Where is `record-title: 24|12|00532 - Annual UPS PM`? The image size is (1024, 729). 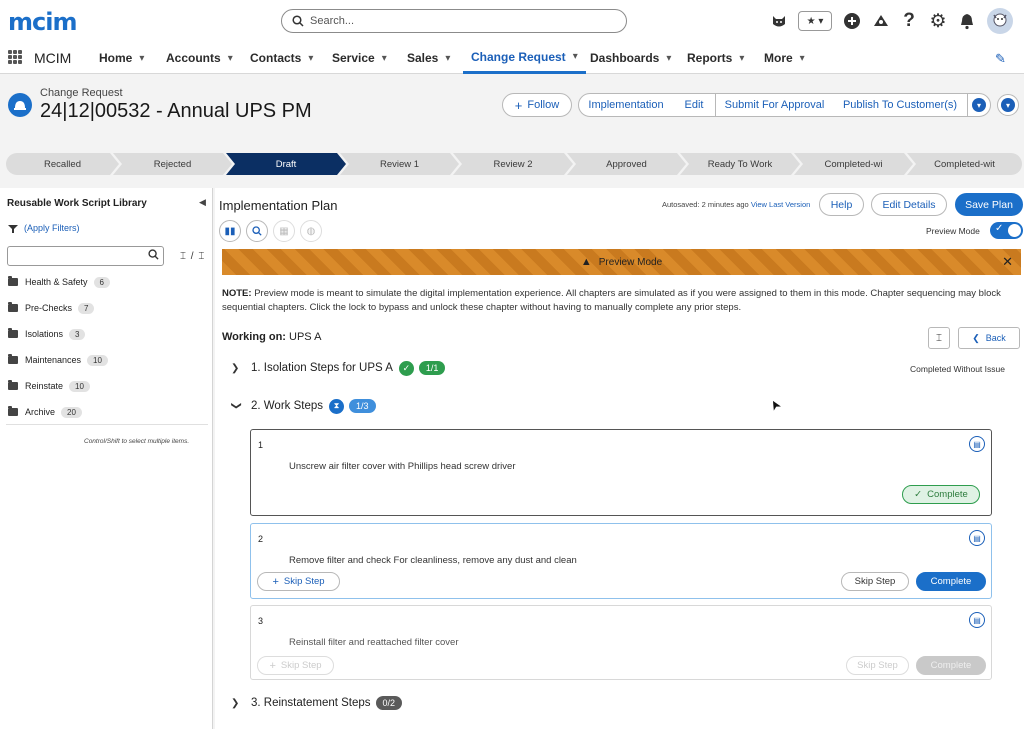
record-title: 24|12|00532 - Annual UPS PM is located at coordinates (176, 111).